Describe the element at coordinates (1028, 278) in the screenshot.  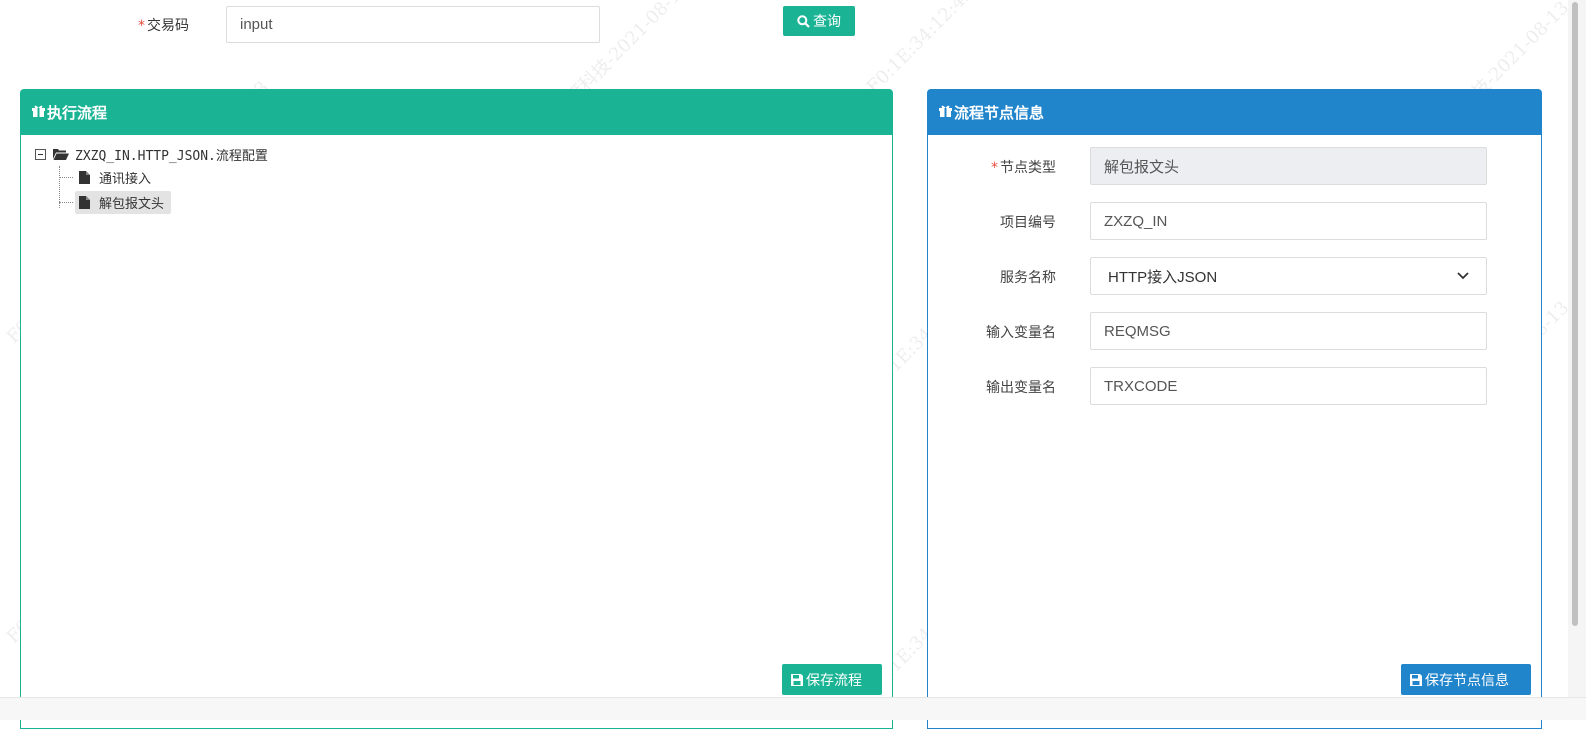
I see `service-name-label: 服务名称` at that location.